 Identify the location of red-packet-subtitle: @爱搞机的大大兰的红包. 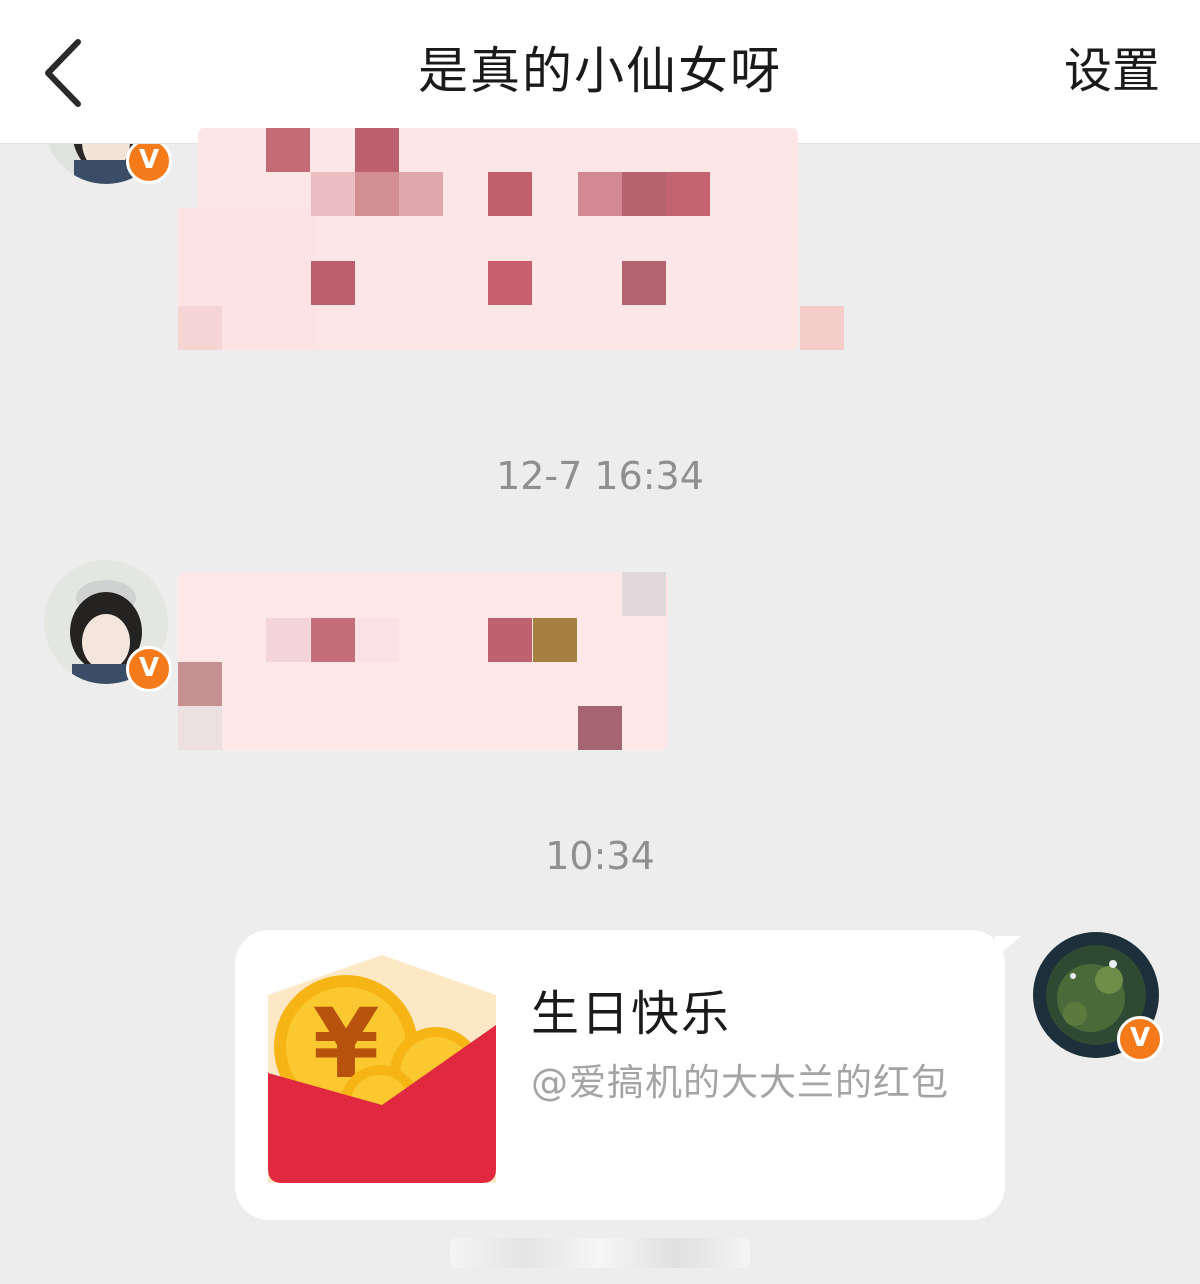
(740, 1082).